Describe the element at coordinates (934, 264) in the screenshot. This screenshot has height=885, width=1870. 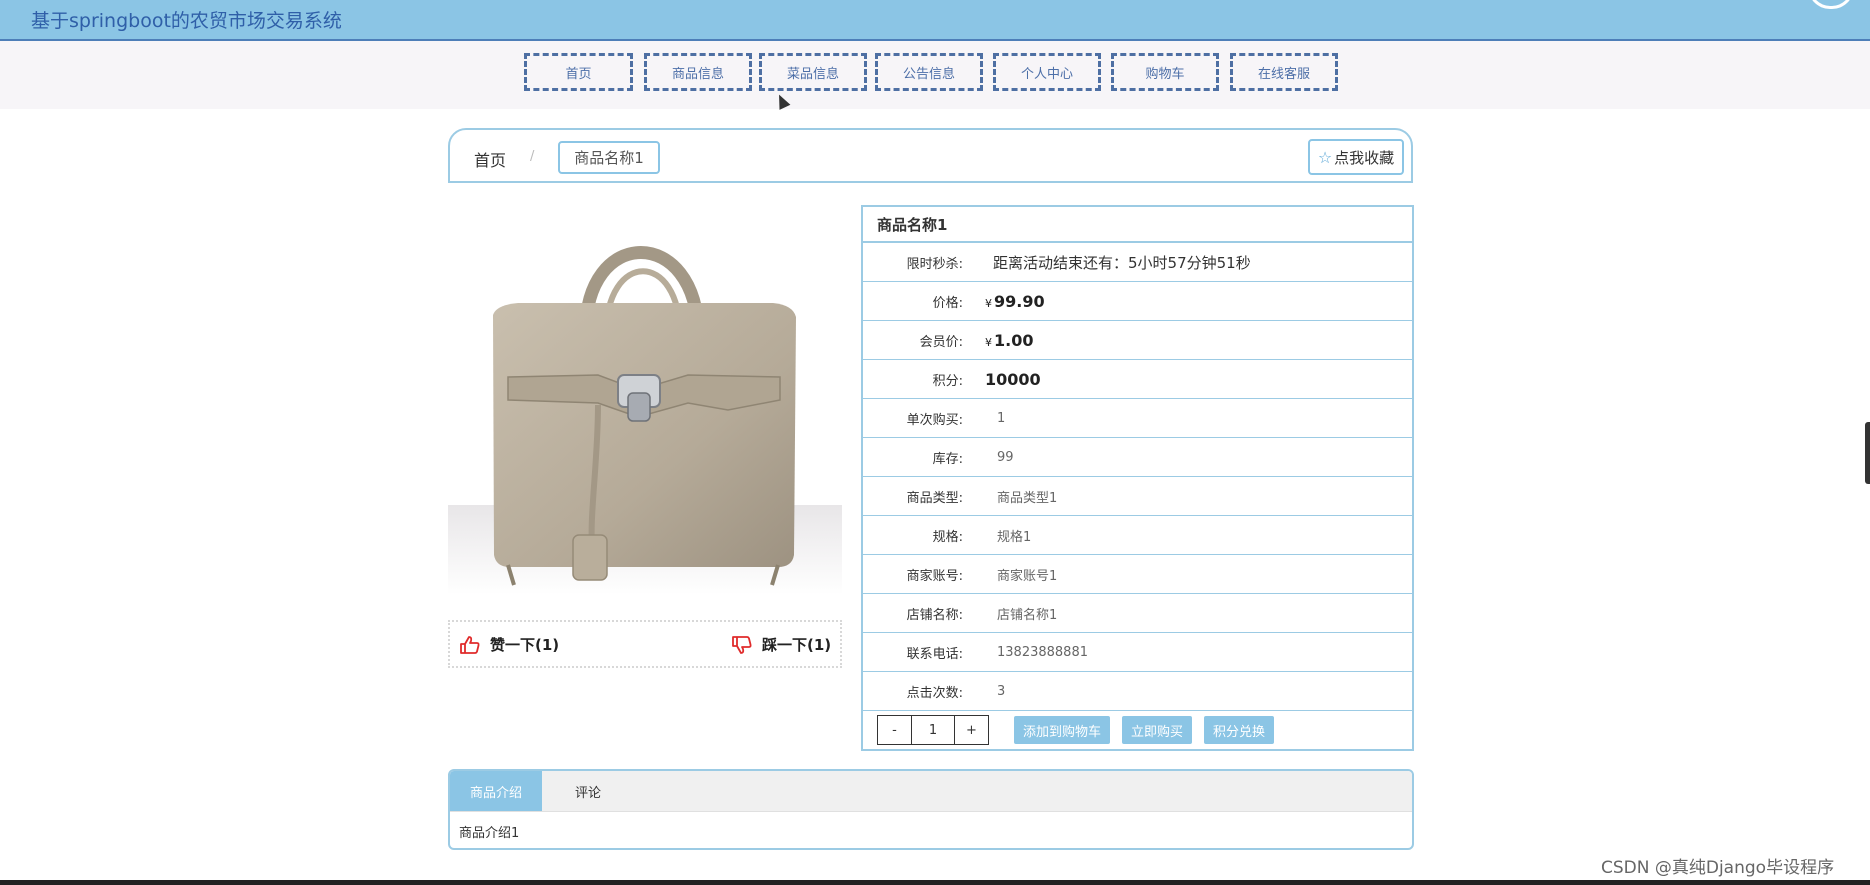
I see `info-label: 限时秒杀:` at that location.